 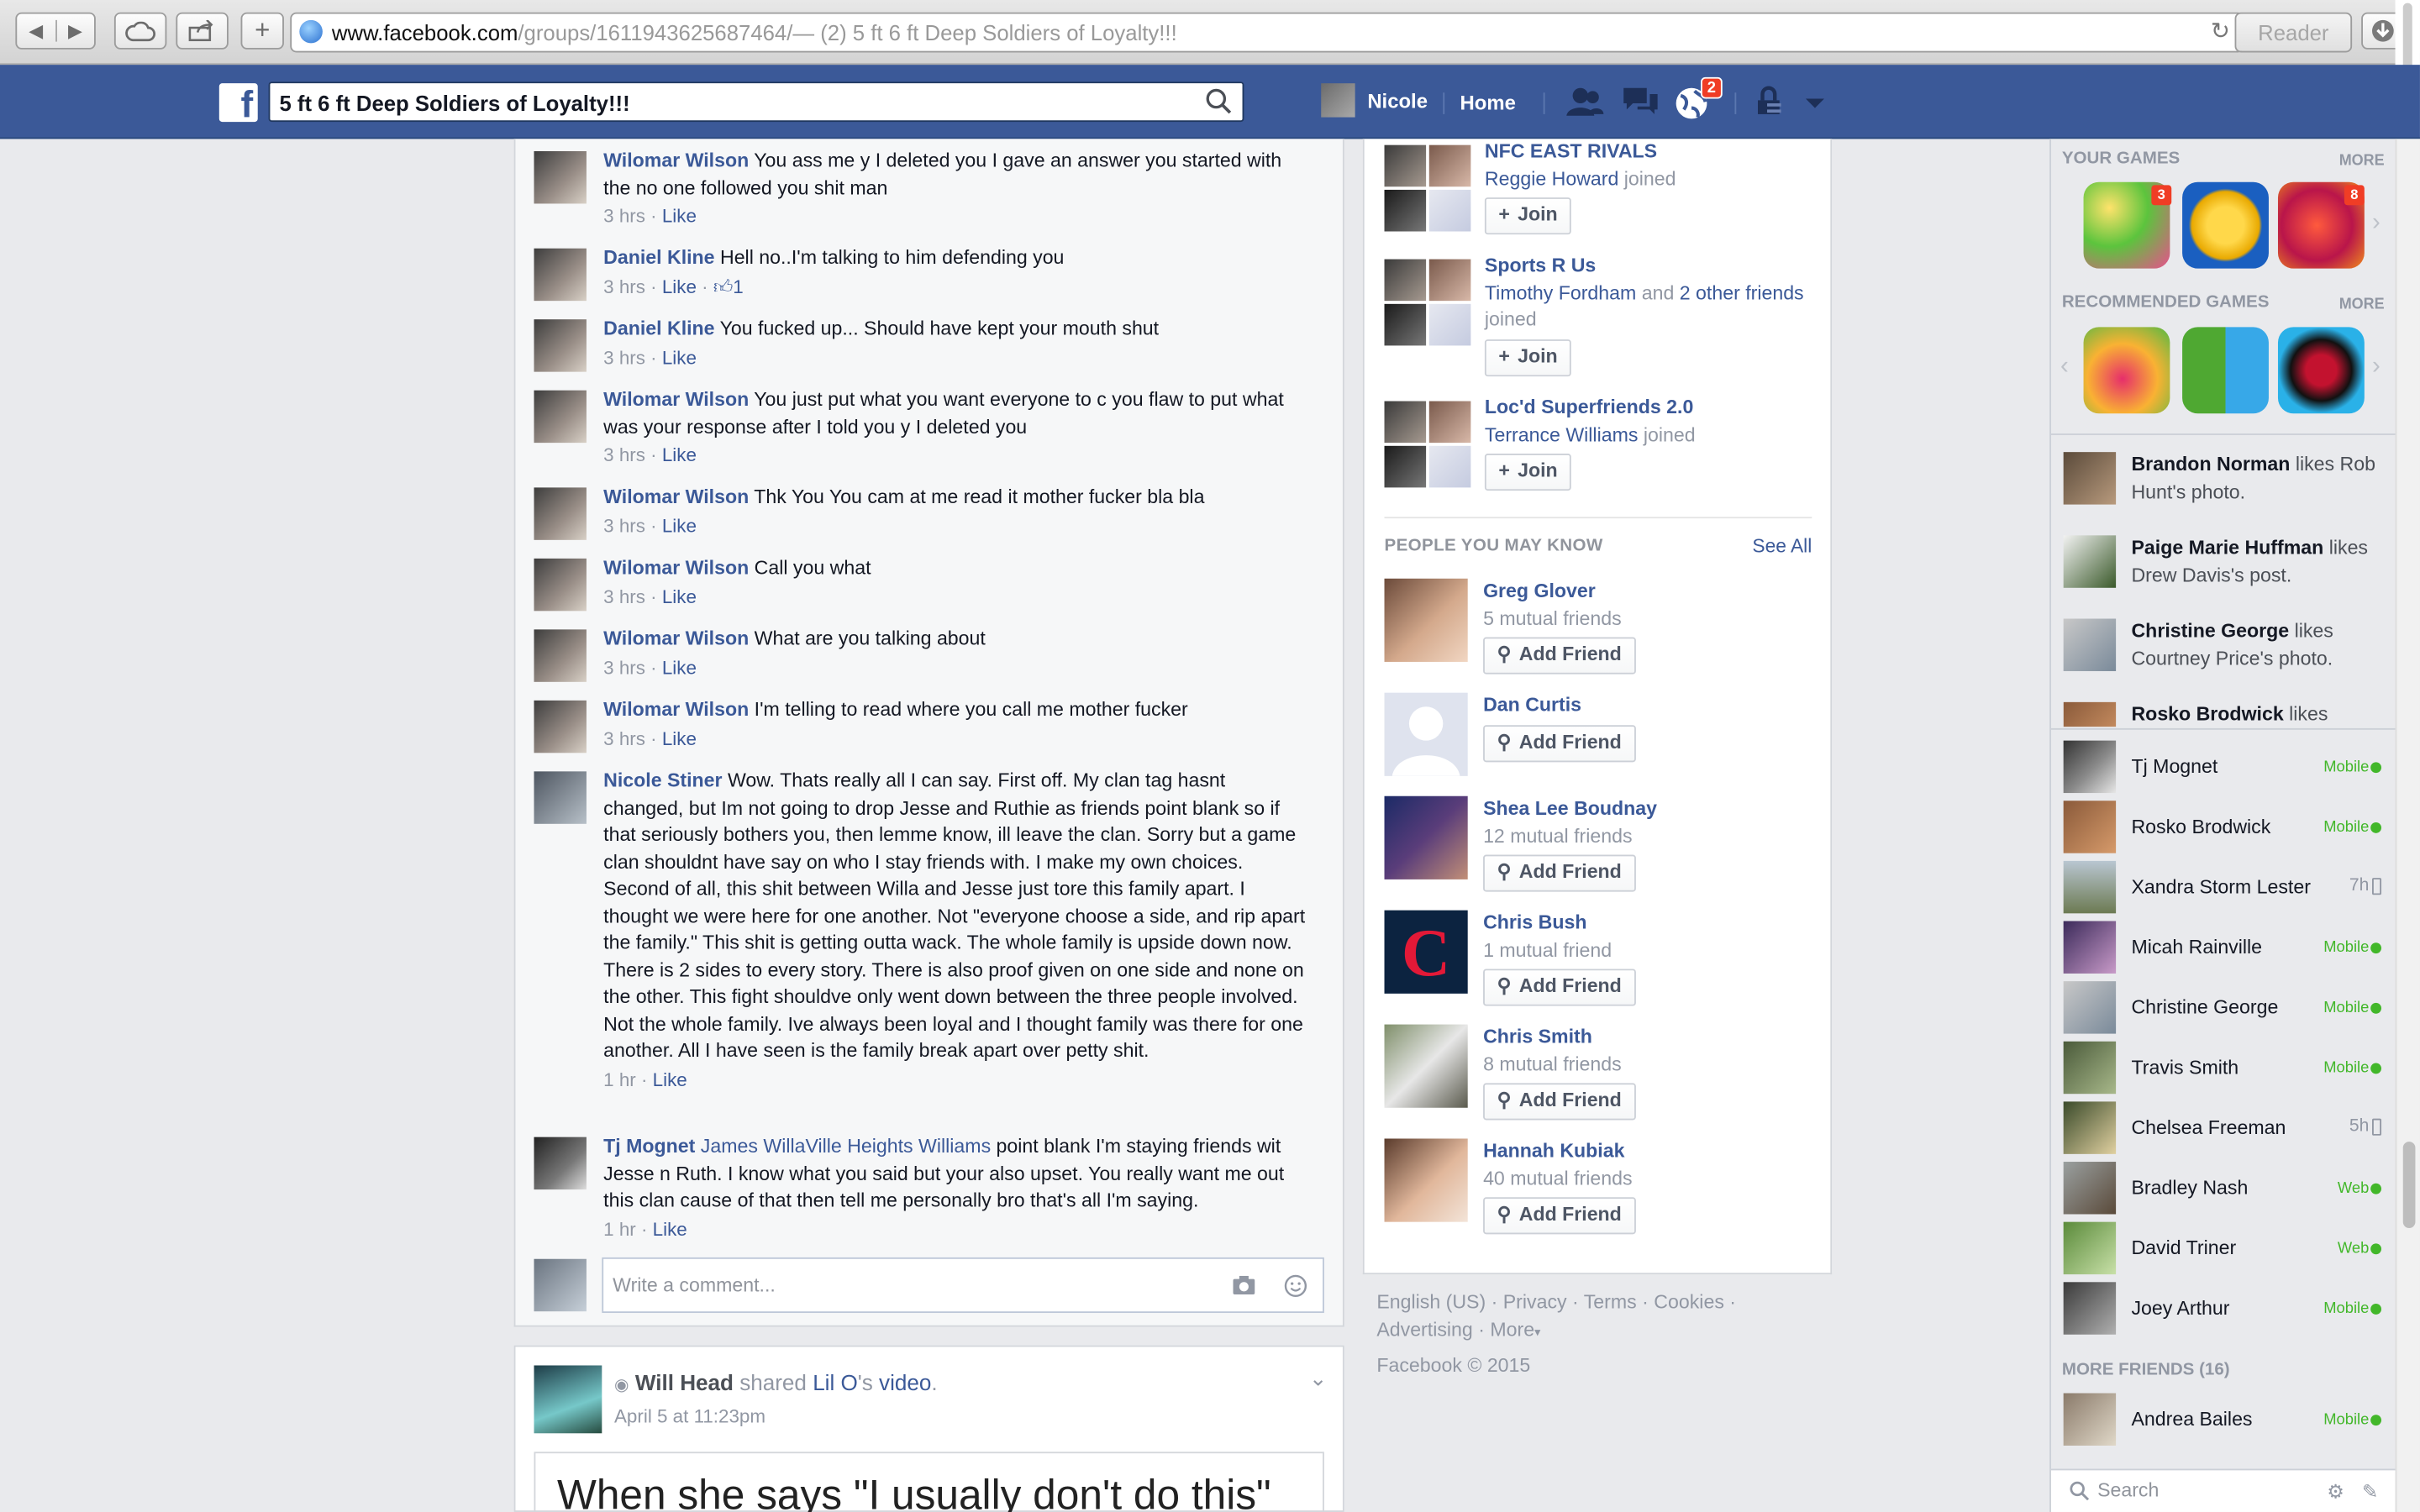 I want to click on footer-link-more: More, so click(x=1512, y=1329).